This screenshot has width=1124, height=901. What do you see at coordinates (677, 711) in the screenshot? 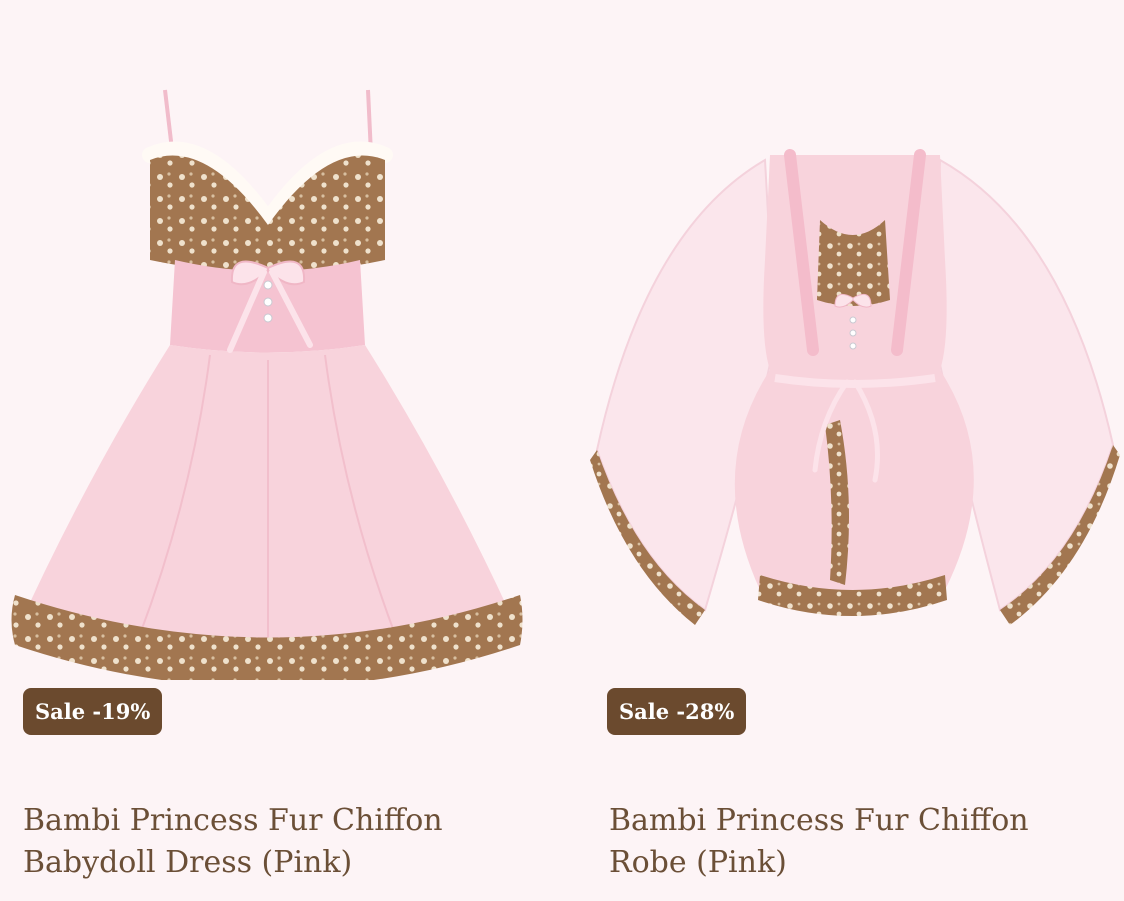
I see `sale-badge: Sale -28%` at bounding box center [677, 711].